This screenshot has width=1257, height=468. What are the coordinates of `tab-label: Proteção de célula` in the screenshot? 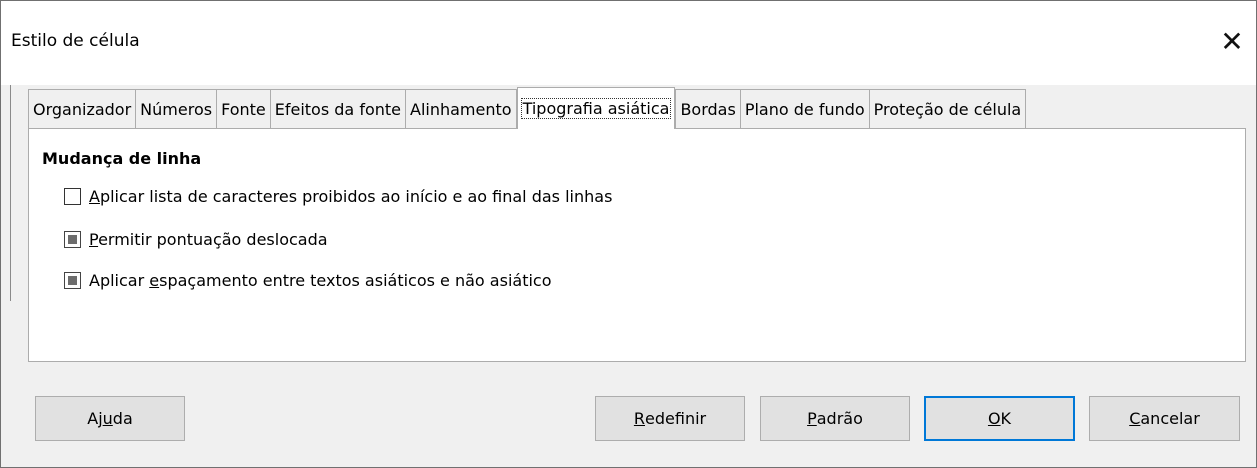 It's located at (947, 109).